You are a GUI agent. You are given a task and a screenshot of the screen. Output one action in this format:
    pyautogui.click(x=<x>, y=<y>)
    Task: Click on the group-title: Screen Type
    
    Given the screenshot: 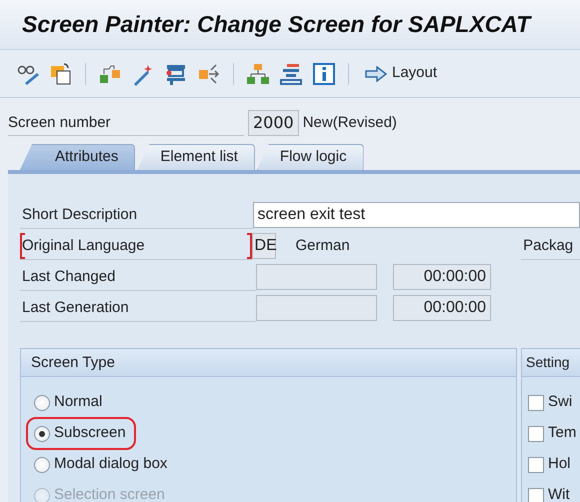 What is the action you would take?
    pyautogui.click(x=268, y=363)
    